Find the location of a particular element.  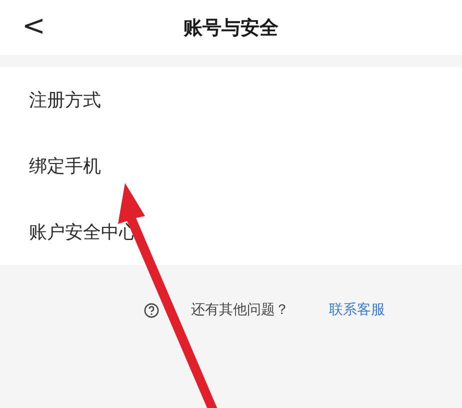

contact-support-link: 联系客服 is located at coordinates (357, 310).